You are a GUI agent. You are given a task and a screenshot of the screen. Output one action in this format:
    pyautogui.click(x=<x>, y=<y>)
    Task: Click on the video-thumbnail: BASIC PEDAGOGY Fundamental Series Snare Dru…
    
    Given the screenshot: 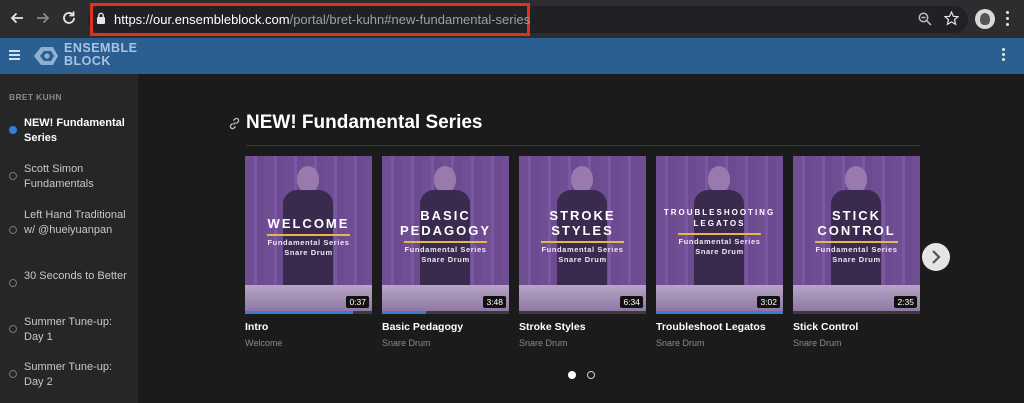 What is the action you would take?
    pyautogui.click(x=445, y=233)
    